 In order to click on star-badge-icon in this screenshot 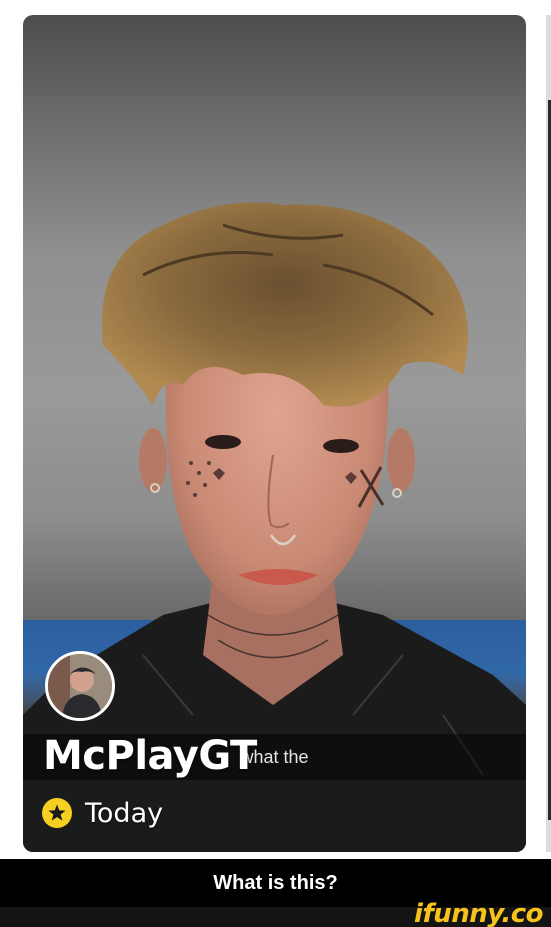, I will do `click(57, 813)`.